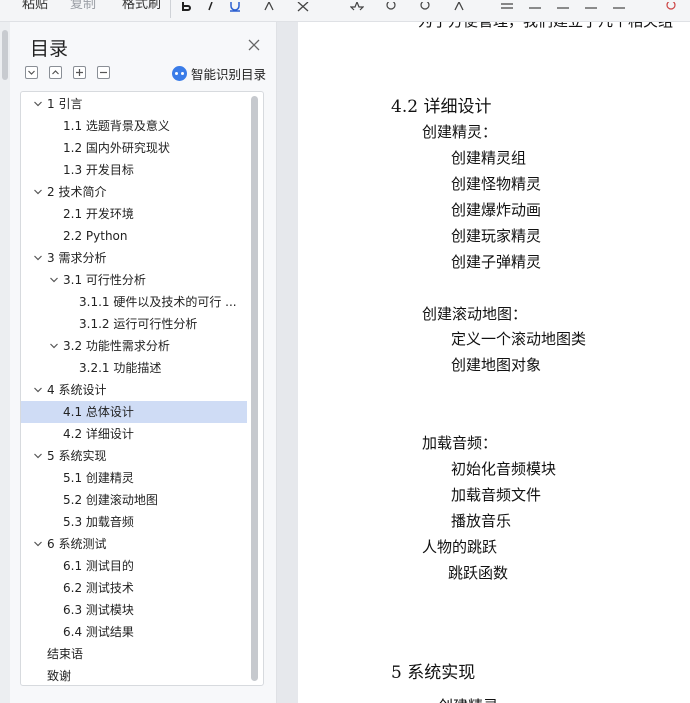 The image size is (690, 703). Describe the element at coordinates (49, 49) in the screenshot. I see `panel-title: 目录` at that location.